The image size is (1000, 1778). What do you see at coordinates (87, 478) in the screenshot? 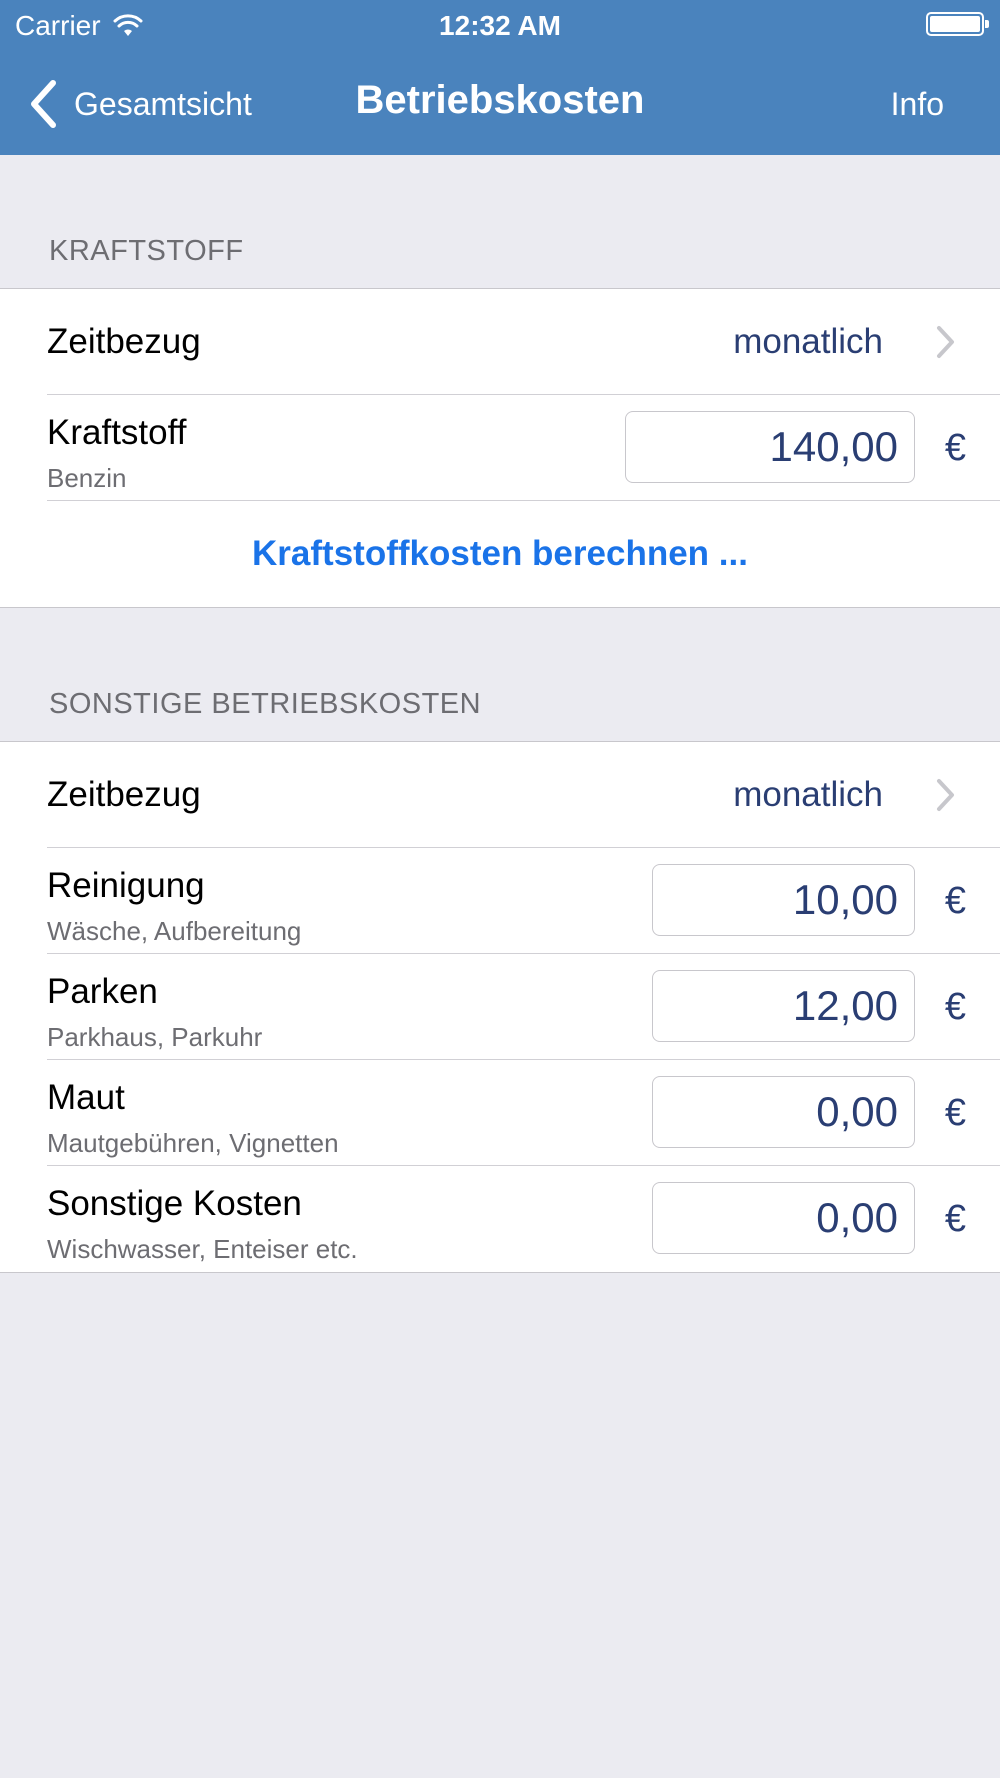
I see `fuel-cost-subtitle: Benzin` at bounding box center [87, 478].